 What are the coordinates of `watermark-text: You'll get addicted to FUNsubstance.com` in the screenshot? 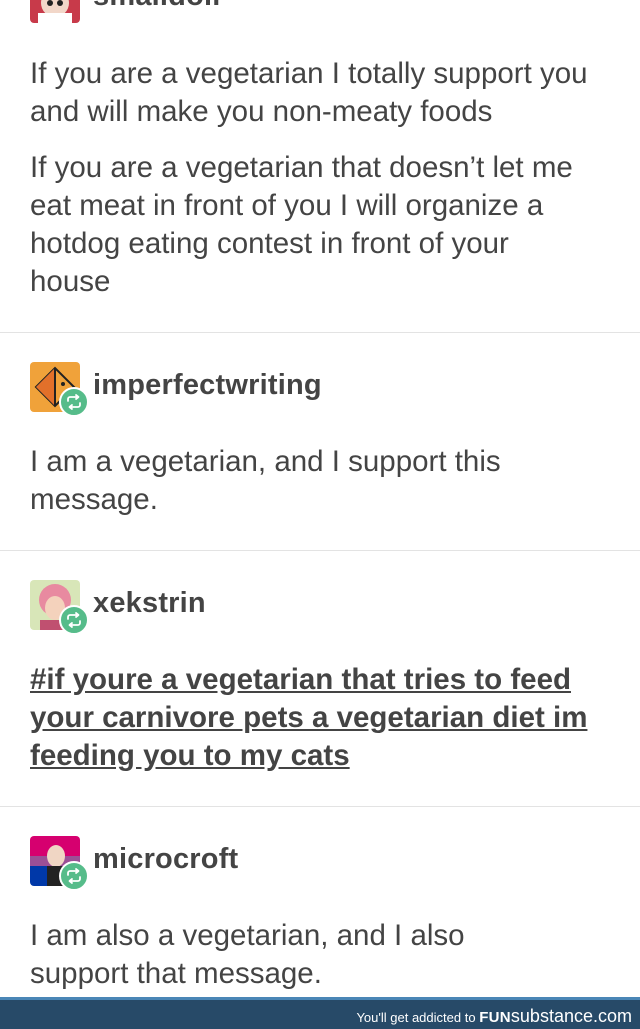 It's located at (494, 1016).